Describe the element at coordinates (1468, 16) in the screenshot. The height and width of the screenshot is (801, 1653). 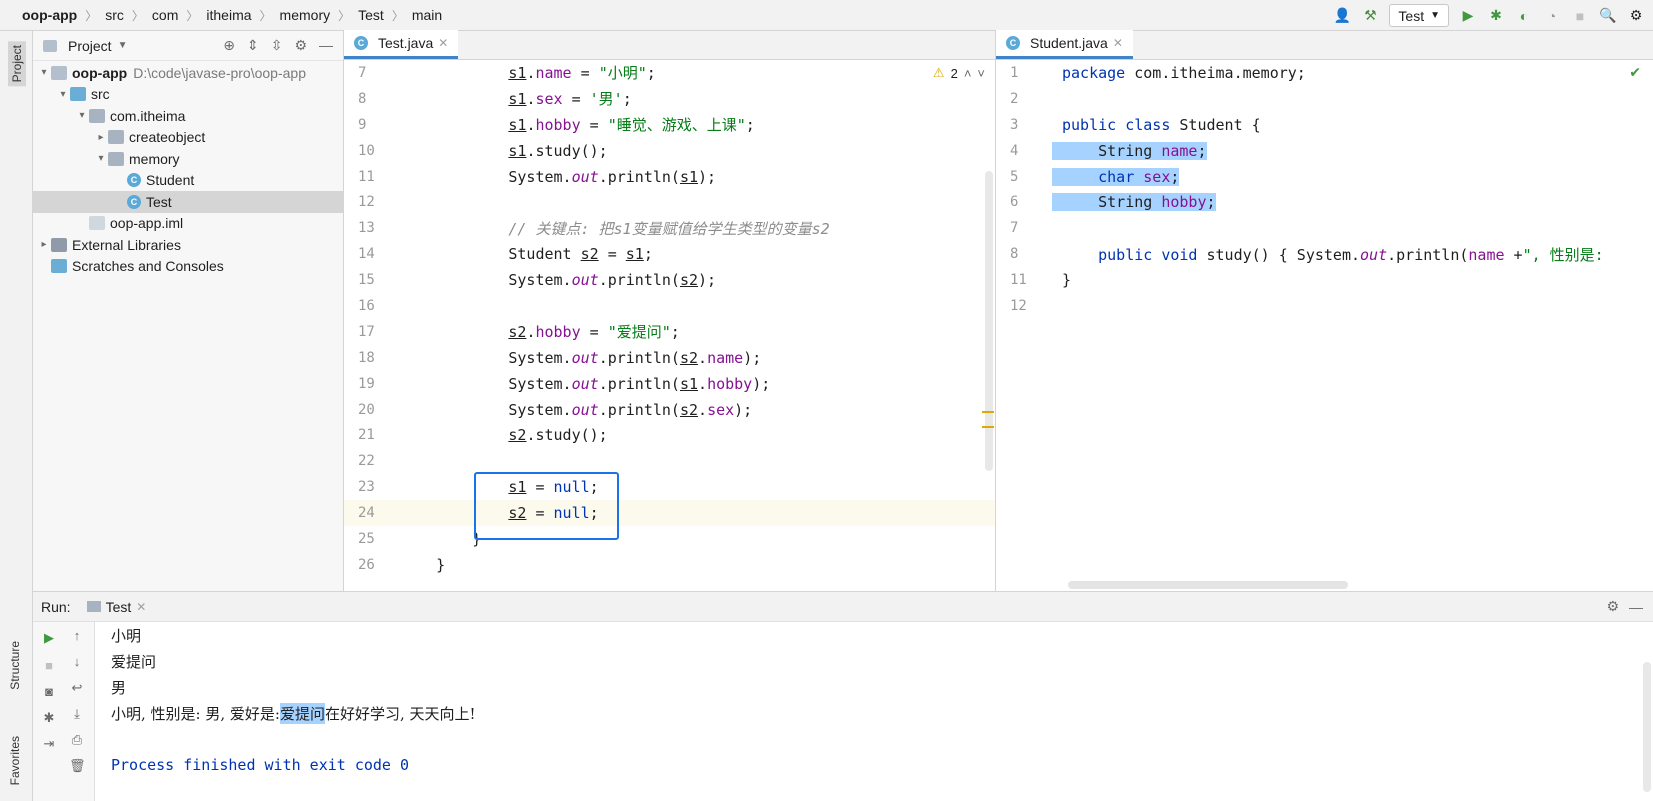
I see `run-icon: ▶` at that location.